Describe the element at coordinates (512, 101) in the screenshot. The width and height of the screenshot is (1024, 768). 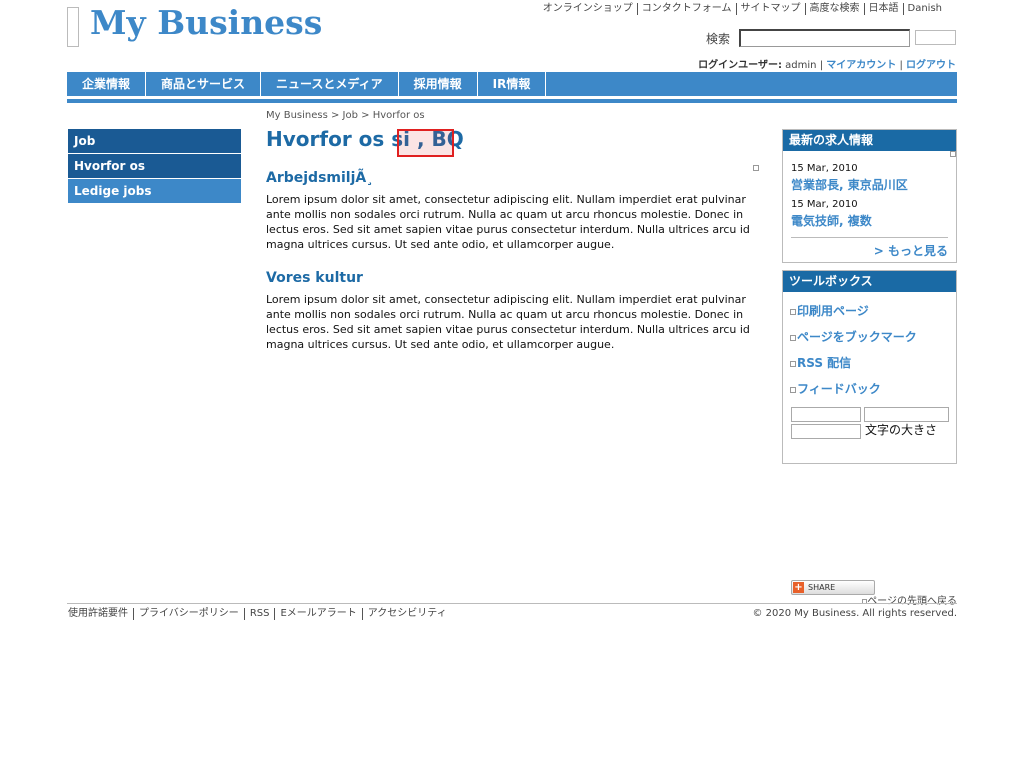
I see `nav-underline` at that location.